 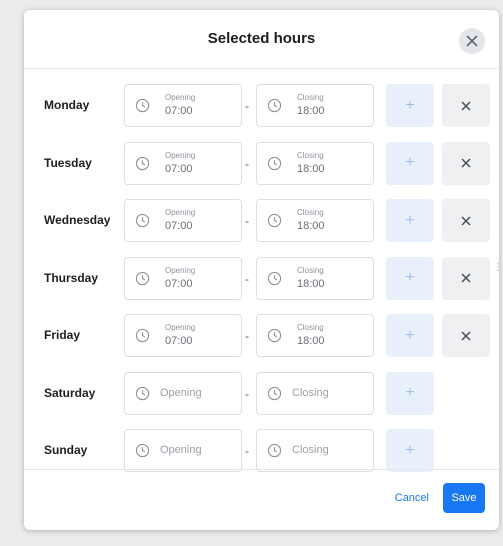 I want to click on cancel-button: Cancel, so click(x=412, y=498).